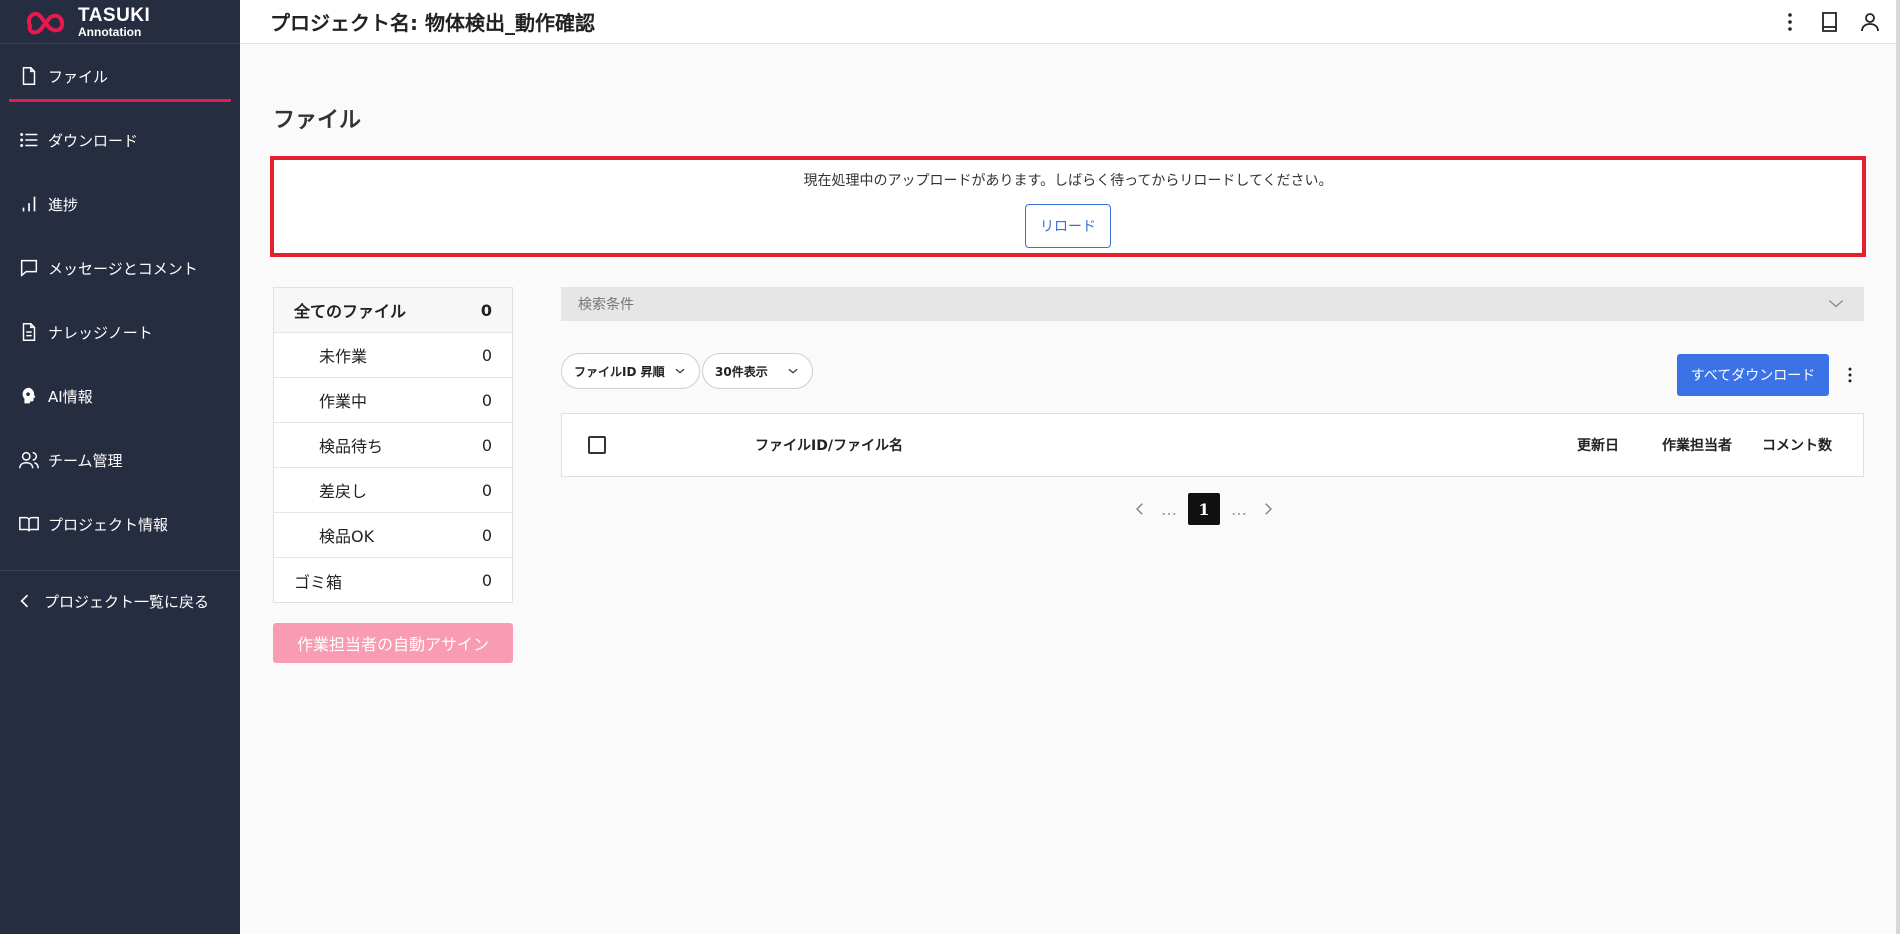 The image size is (1900, 934). I want to click on sidebar-item-label: チーム管理, so click(85, 460).